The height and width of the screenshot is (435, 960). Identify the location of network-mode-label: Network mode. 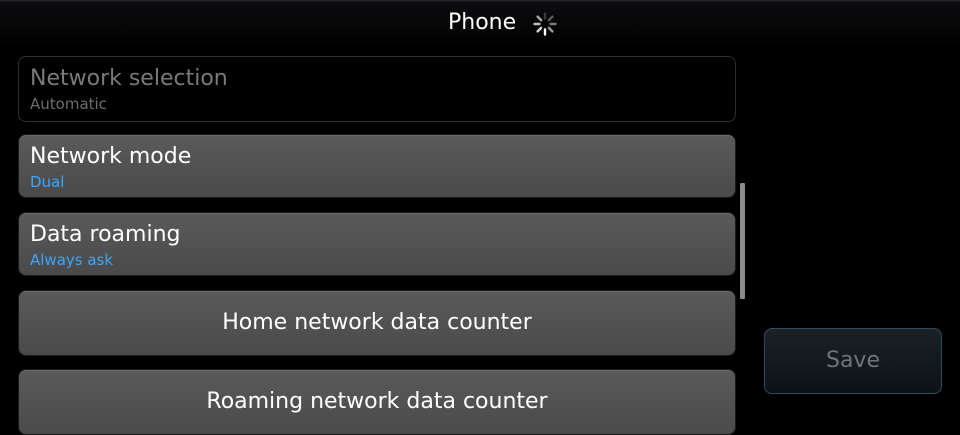
(111, 156).